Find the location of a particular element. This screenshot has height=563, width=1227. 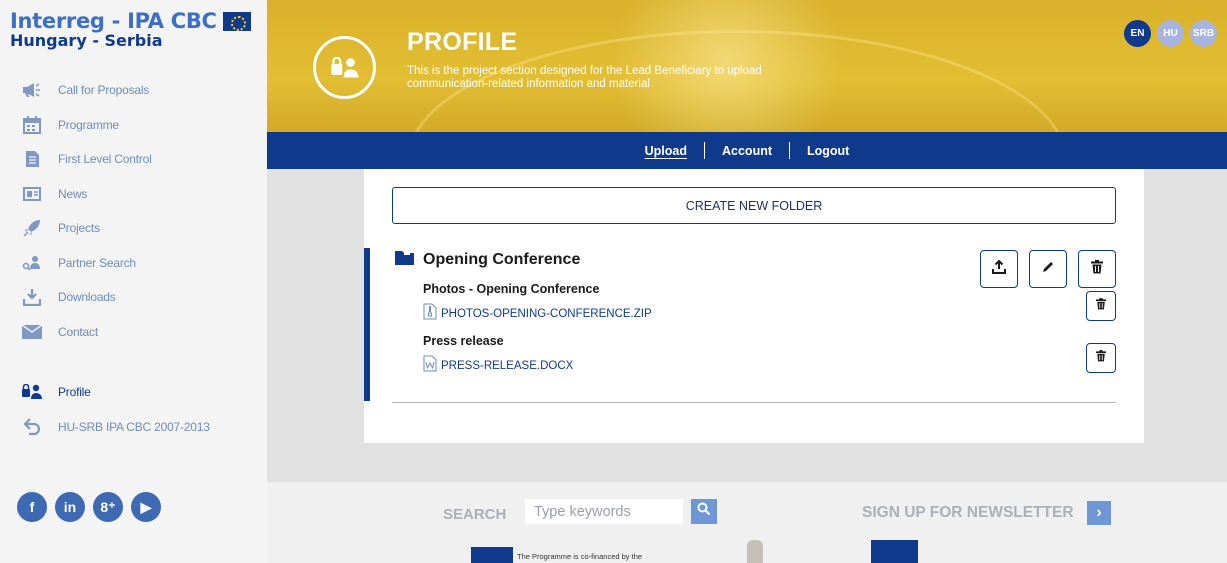

rocket-icon is located at coordinates (32, 228).